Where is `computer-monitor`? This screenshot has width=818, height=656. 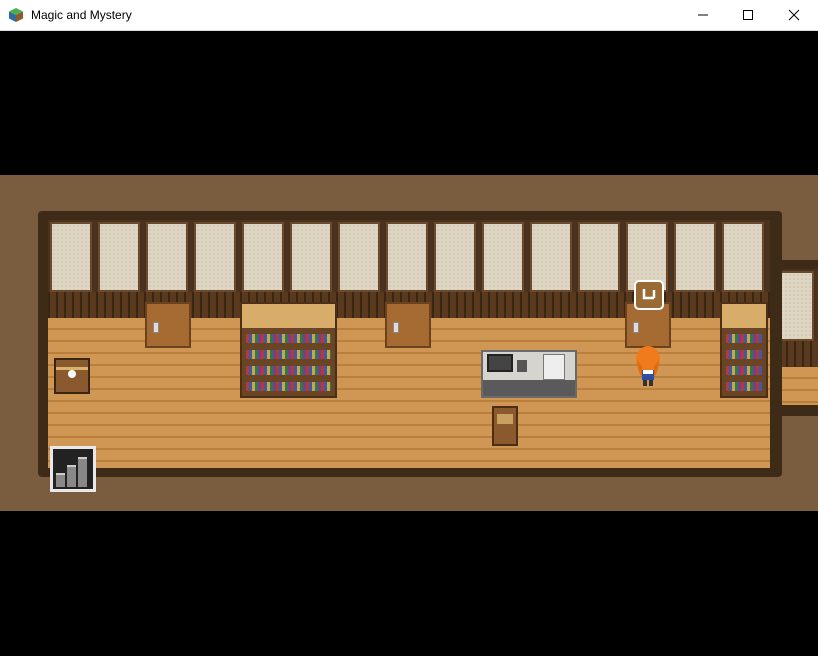
computer-monitor is located at coordinates (500, 363).